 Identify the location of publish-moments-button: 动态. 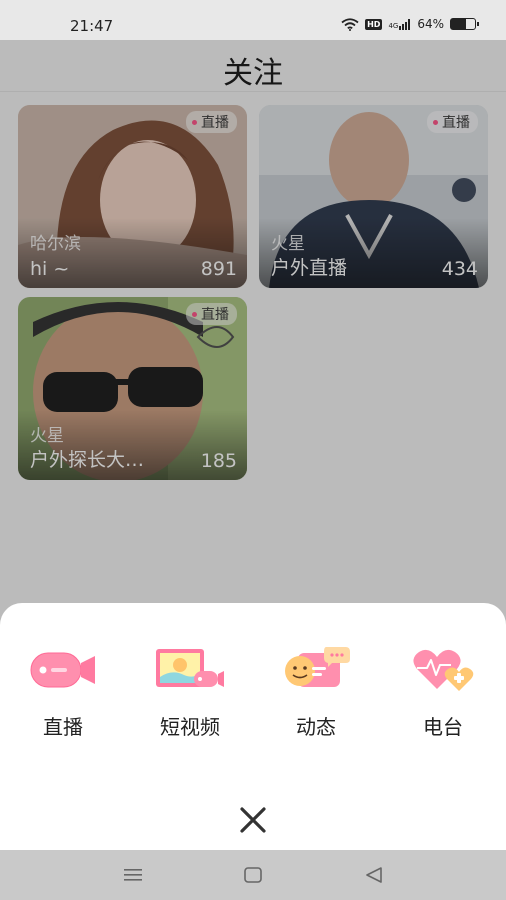
(316, 693).